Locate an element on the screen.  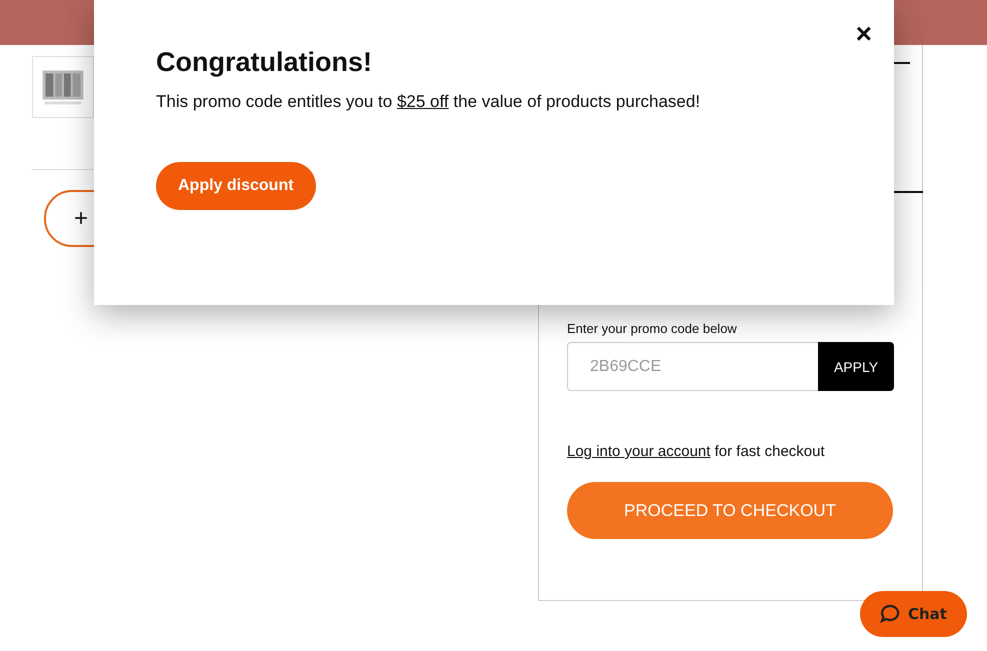
login-text: Log into your account for fast checkout is located at coordinates (696, 451).